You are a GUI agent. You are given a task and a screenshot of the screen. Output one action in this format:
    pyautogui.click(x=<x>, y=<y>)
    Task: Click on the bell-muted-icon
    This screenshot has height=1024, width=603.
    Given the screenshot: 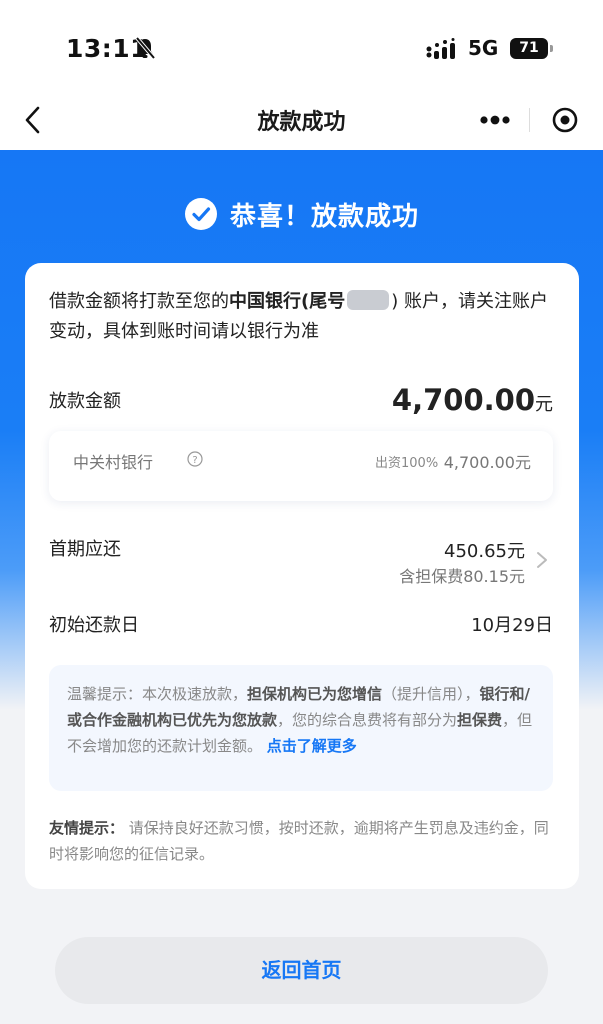 What is the action you would take?
    pyautogui.click(x=145, y=48)
    